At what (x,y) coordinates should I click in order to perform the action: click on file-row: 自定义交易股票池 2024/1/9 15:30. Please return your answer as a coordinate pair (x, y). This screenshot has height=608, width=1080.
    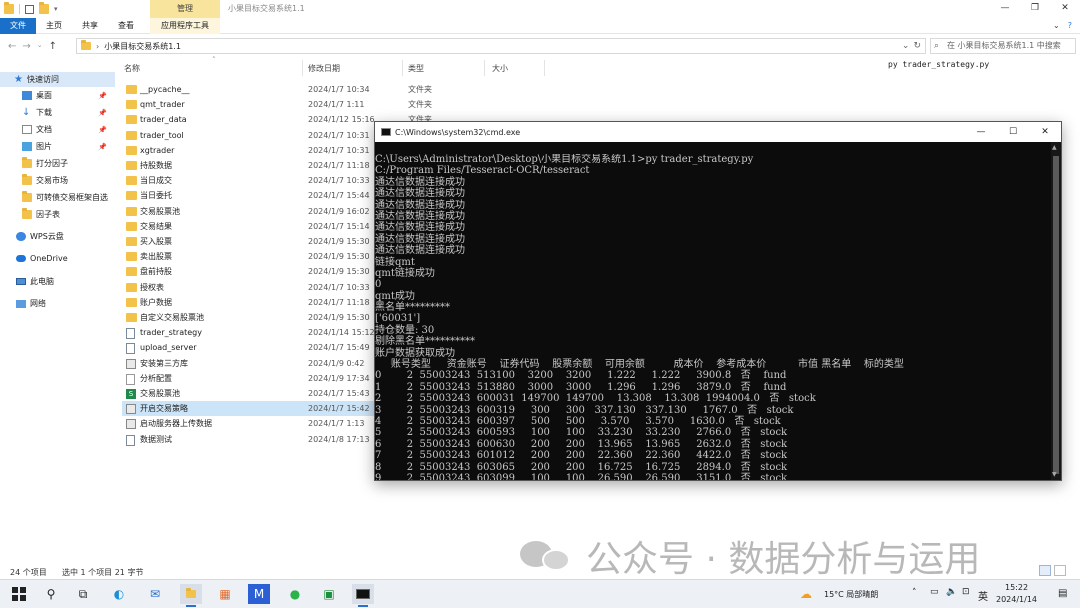
    Looking at the image, I should click on (252, 317).